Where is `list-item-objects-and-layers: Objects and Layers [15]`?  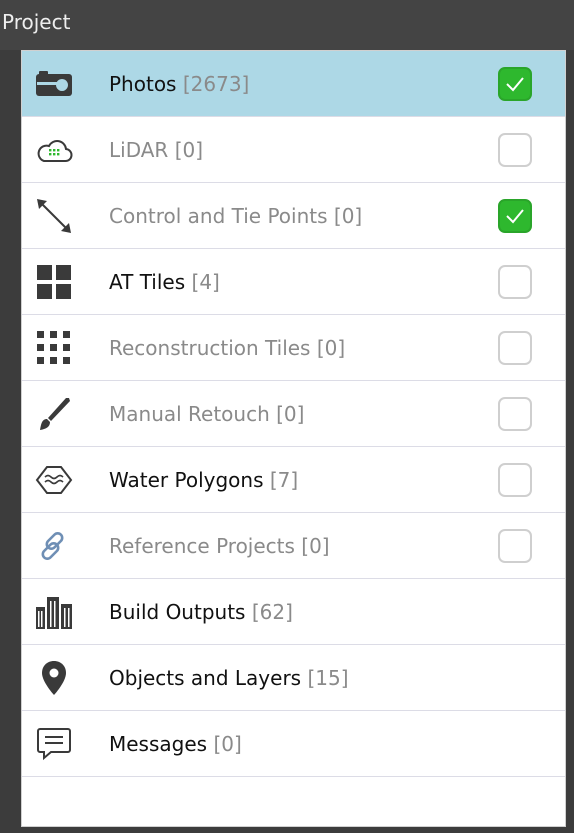
list-item-objects-and-layers: Objects and Layers [15] is located at coordinates (293, 678).